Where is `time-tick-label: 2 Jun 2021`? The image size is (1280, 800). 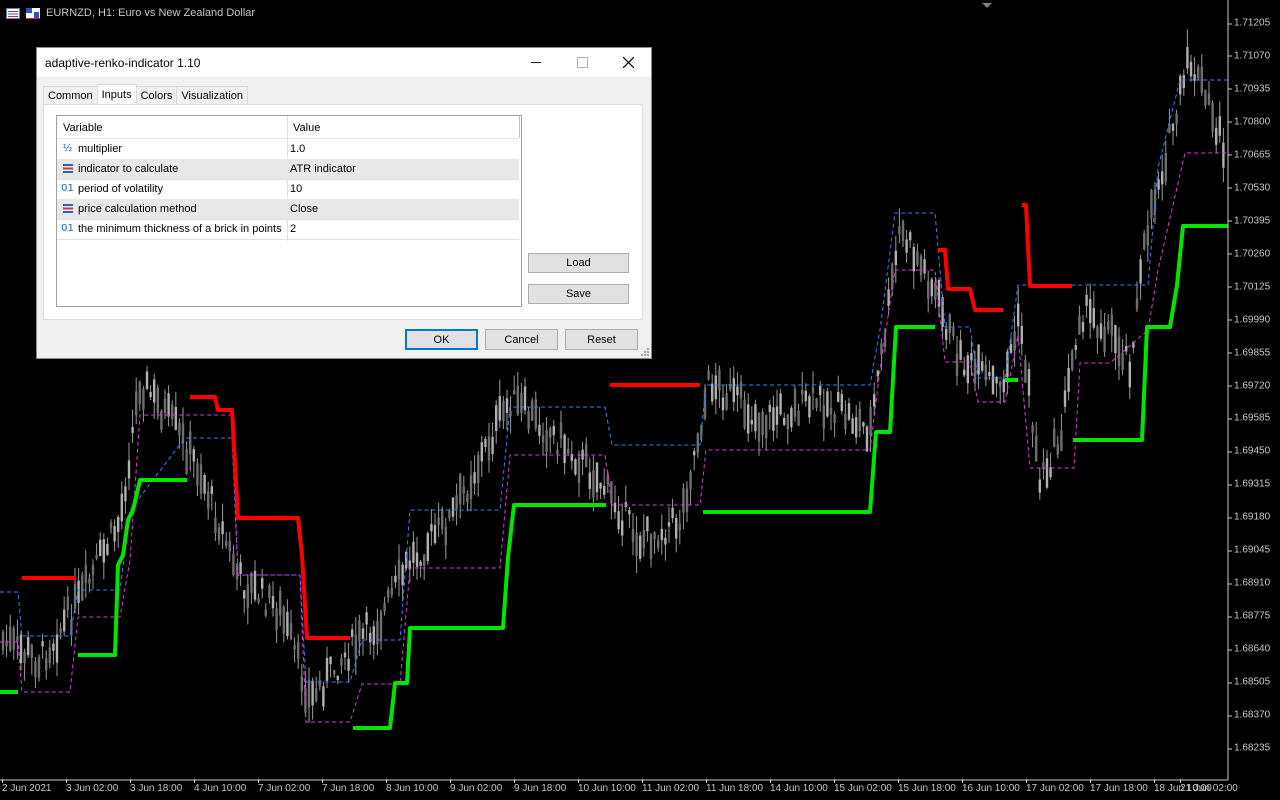
time-tick-label: 2 Jun 2021 is located at coordinates (27, 786).